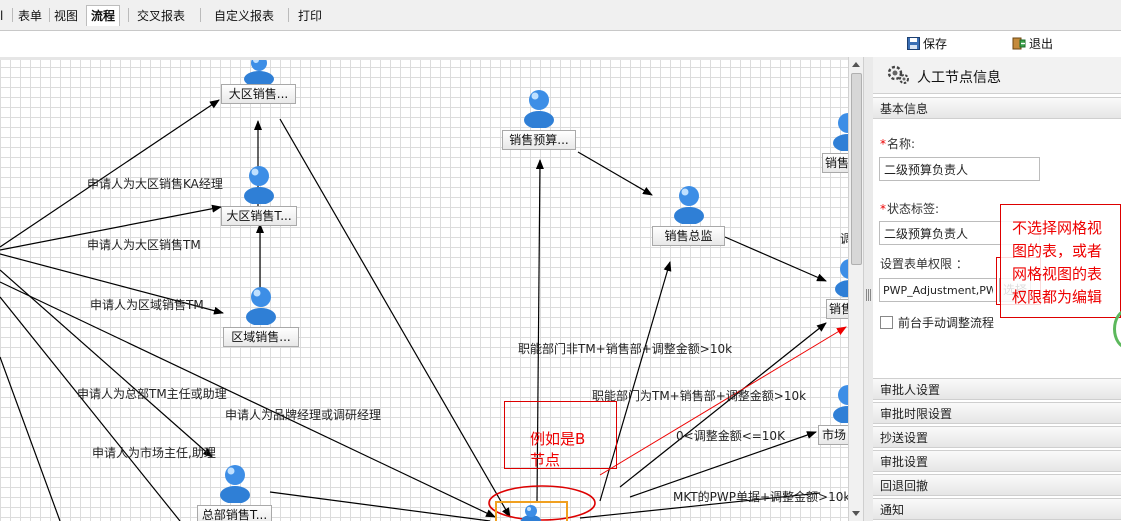 The image size is (1121, 521). What do you see at coordinates (303, 415) in the screenshot?
I see `edge-label: 申请人为品牌经理或调研经理` at bounding box center [303, 415].